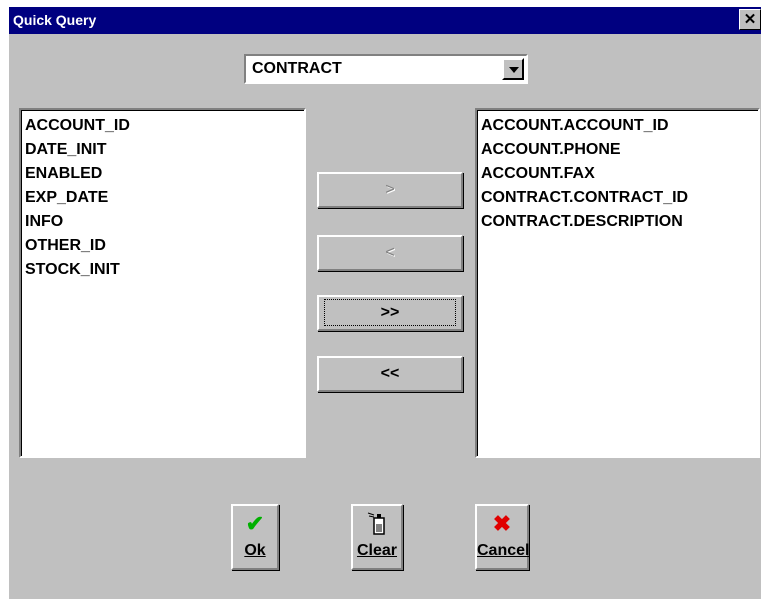  I want to click on cancel-label: Cancel, so click(503, 550).